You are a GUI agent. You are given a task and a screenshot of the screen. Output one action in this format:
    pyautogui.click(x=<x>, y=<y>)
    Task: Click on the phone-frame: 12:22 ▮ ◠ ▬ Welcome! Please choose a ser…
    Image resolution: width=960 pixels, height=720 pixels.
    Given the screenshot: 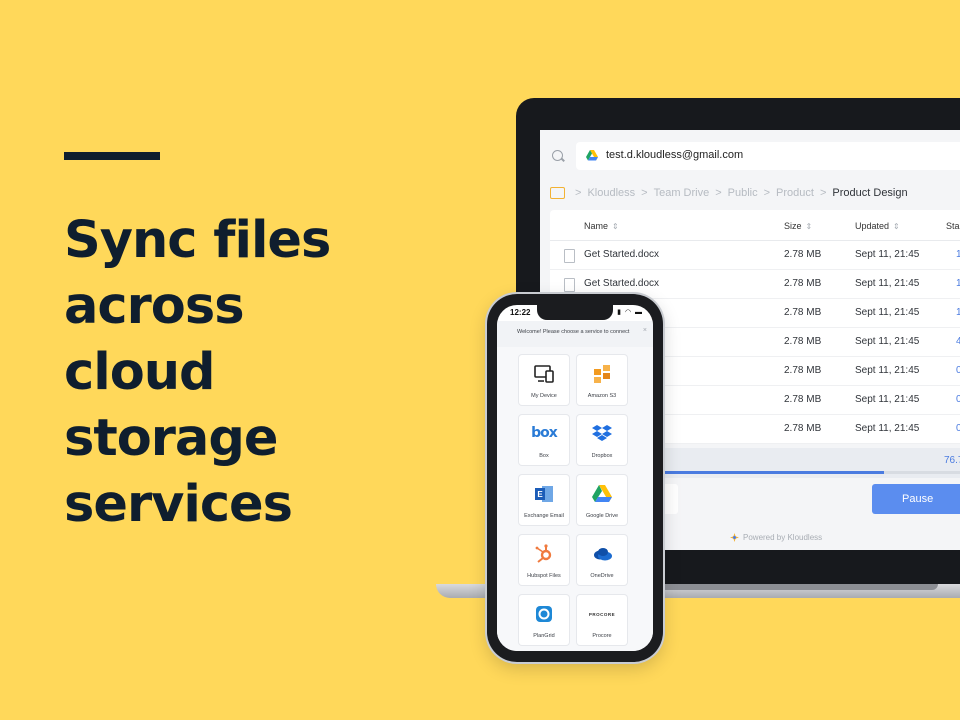 What is the action you would take?
    pyautogui.click(x=575, y=478)
    